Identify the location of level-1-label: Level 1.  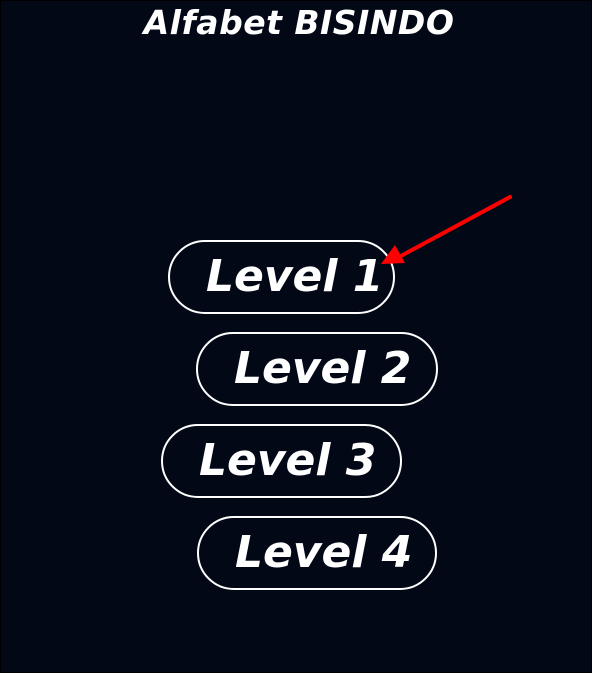
(295, 276).